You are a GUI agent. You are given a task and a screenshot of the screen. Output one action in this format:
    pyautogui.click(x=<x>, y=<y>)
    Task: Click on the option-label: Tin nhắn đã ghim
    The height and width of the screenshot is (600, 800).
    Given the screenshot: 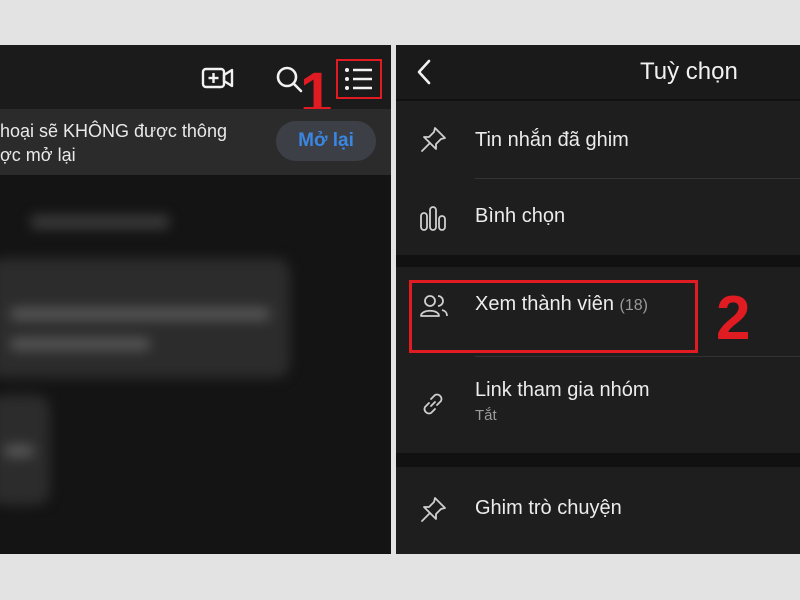 What is the action you would take?
    pyautogui.click(x=552, y=140)
    